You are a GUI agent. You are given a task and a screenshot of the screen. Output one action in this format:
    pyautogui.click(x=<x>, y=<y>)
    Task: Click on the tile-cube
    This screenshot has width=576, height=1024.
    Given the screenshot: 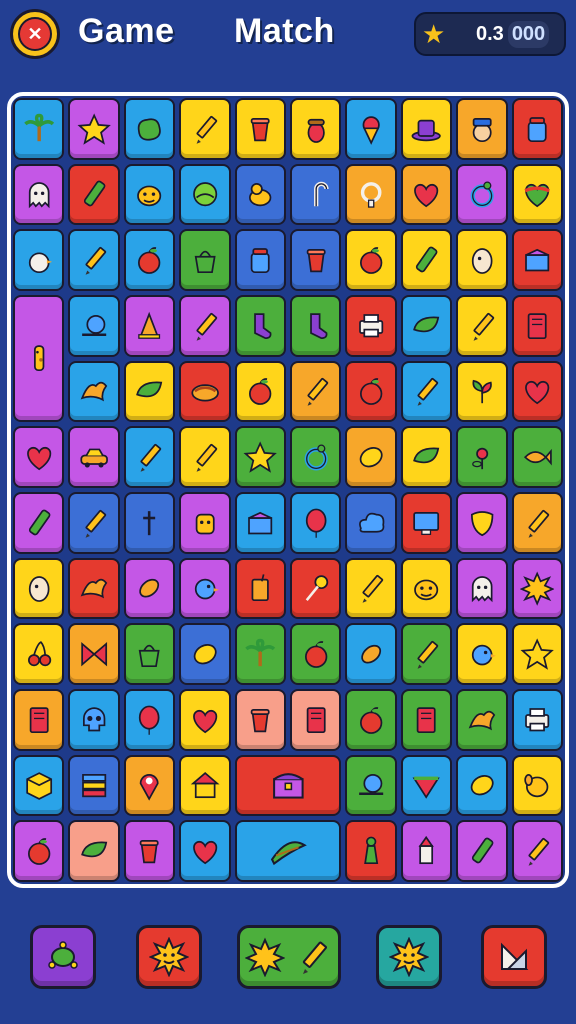 What is the action you would take?
    pyautogui.click(x=39, y=785)
    